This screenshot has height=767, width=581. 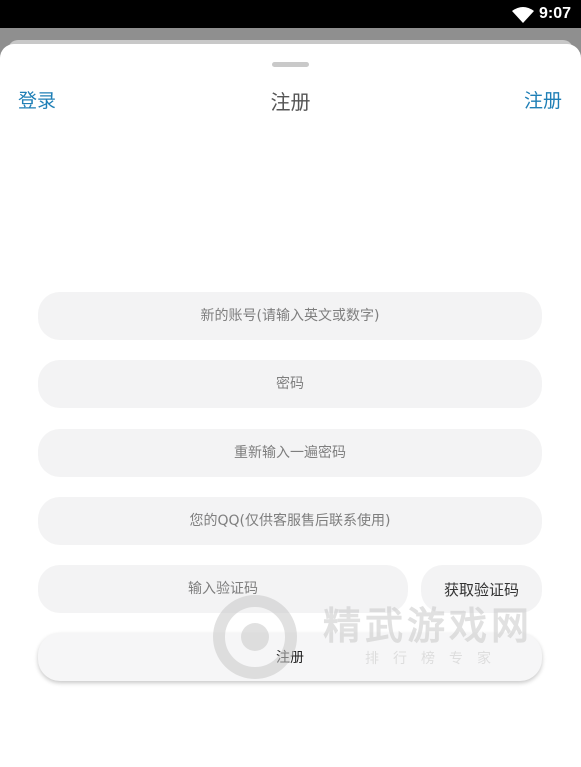 I want to click on wifi-icon, so click(x=523, y=15).